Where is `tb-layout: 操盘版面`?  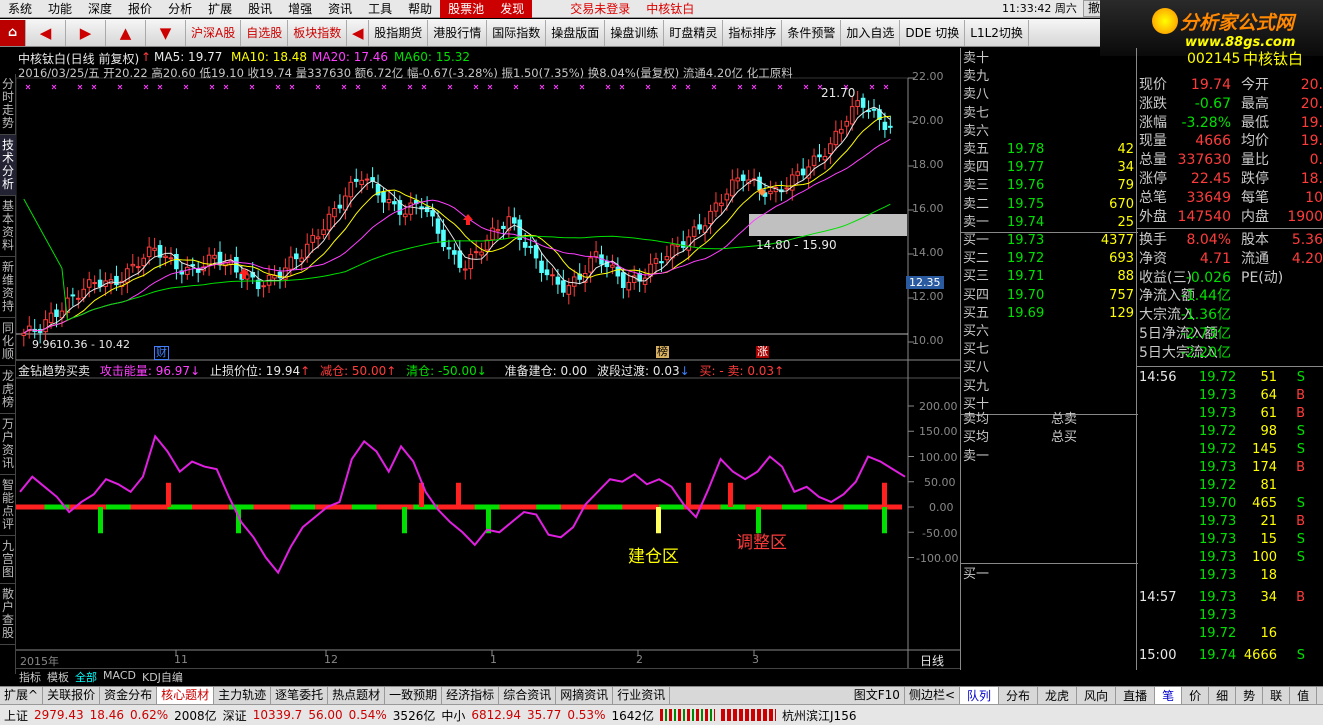
tb-layout: 操盘版面 is located at coordinates (576, 32).